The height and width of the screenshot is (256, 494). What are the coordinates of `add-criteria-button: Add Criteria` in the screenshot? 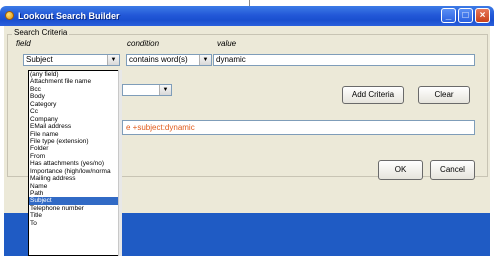 It's located at (373, 95).